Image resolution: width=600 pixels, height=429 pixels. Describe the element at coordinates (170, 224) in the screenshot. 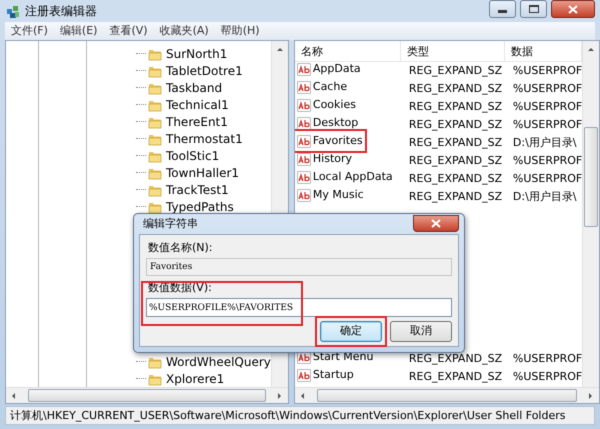

I see `dialog-title: 编辑字符串` at that location.